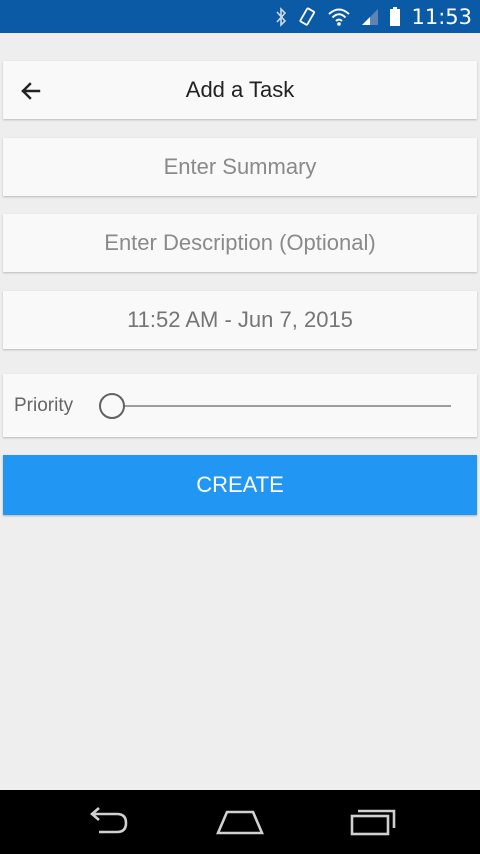 This screenshot has width=480, height=854. I want to click on priority-card: Priority, so click(240, 405).